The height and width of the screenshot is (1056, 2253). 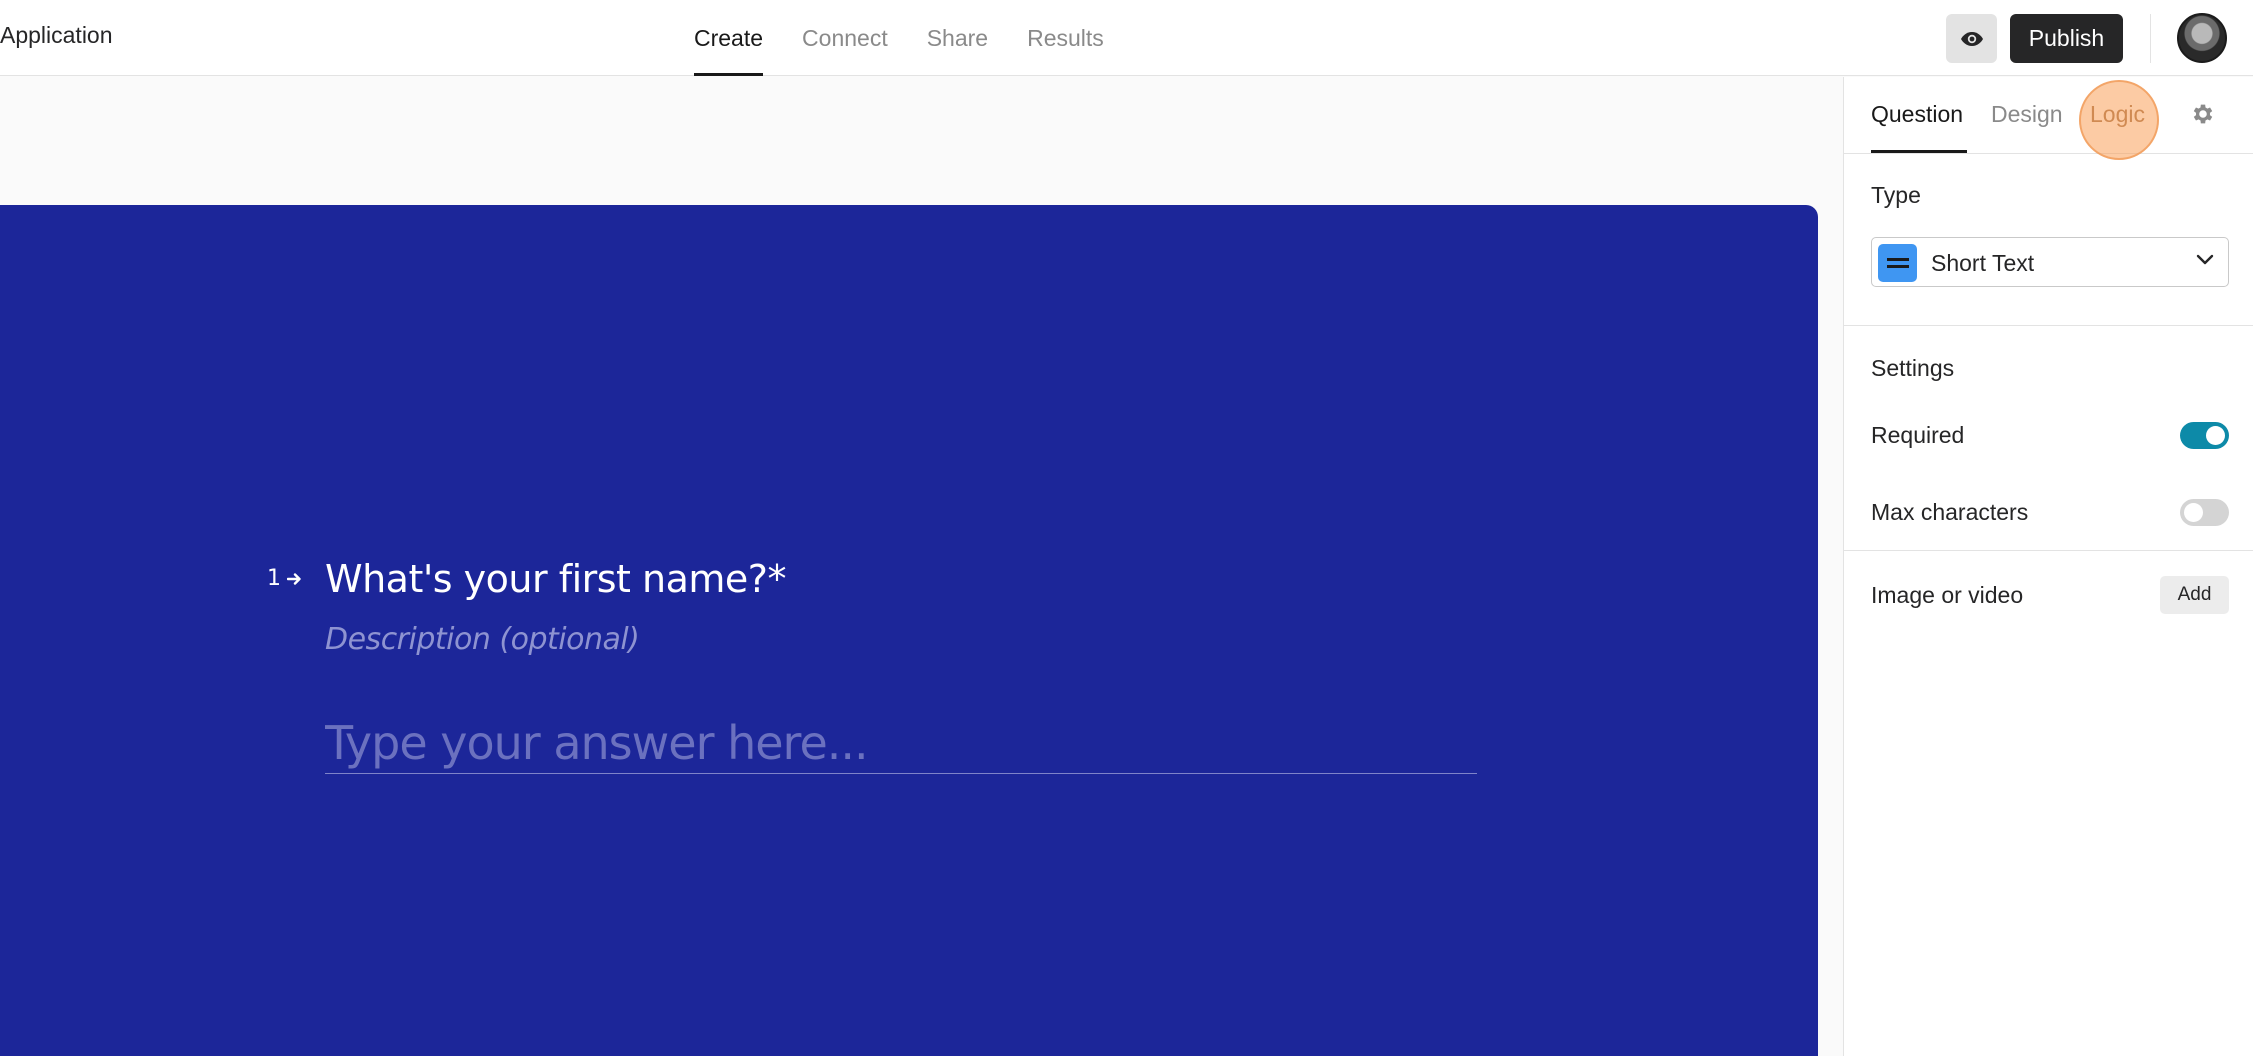 I want to click on required-label: Required, so click(x=1918, y=435).